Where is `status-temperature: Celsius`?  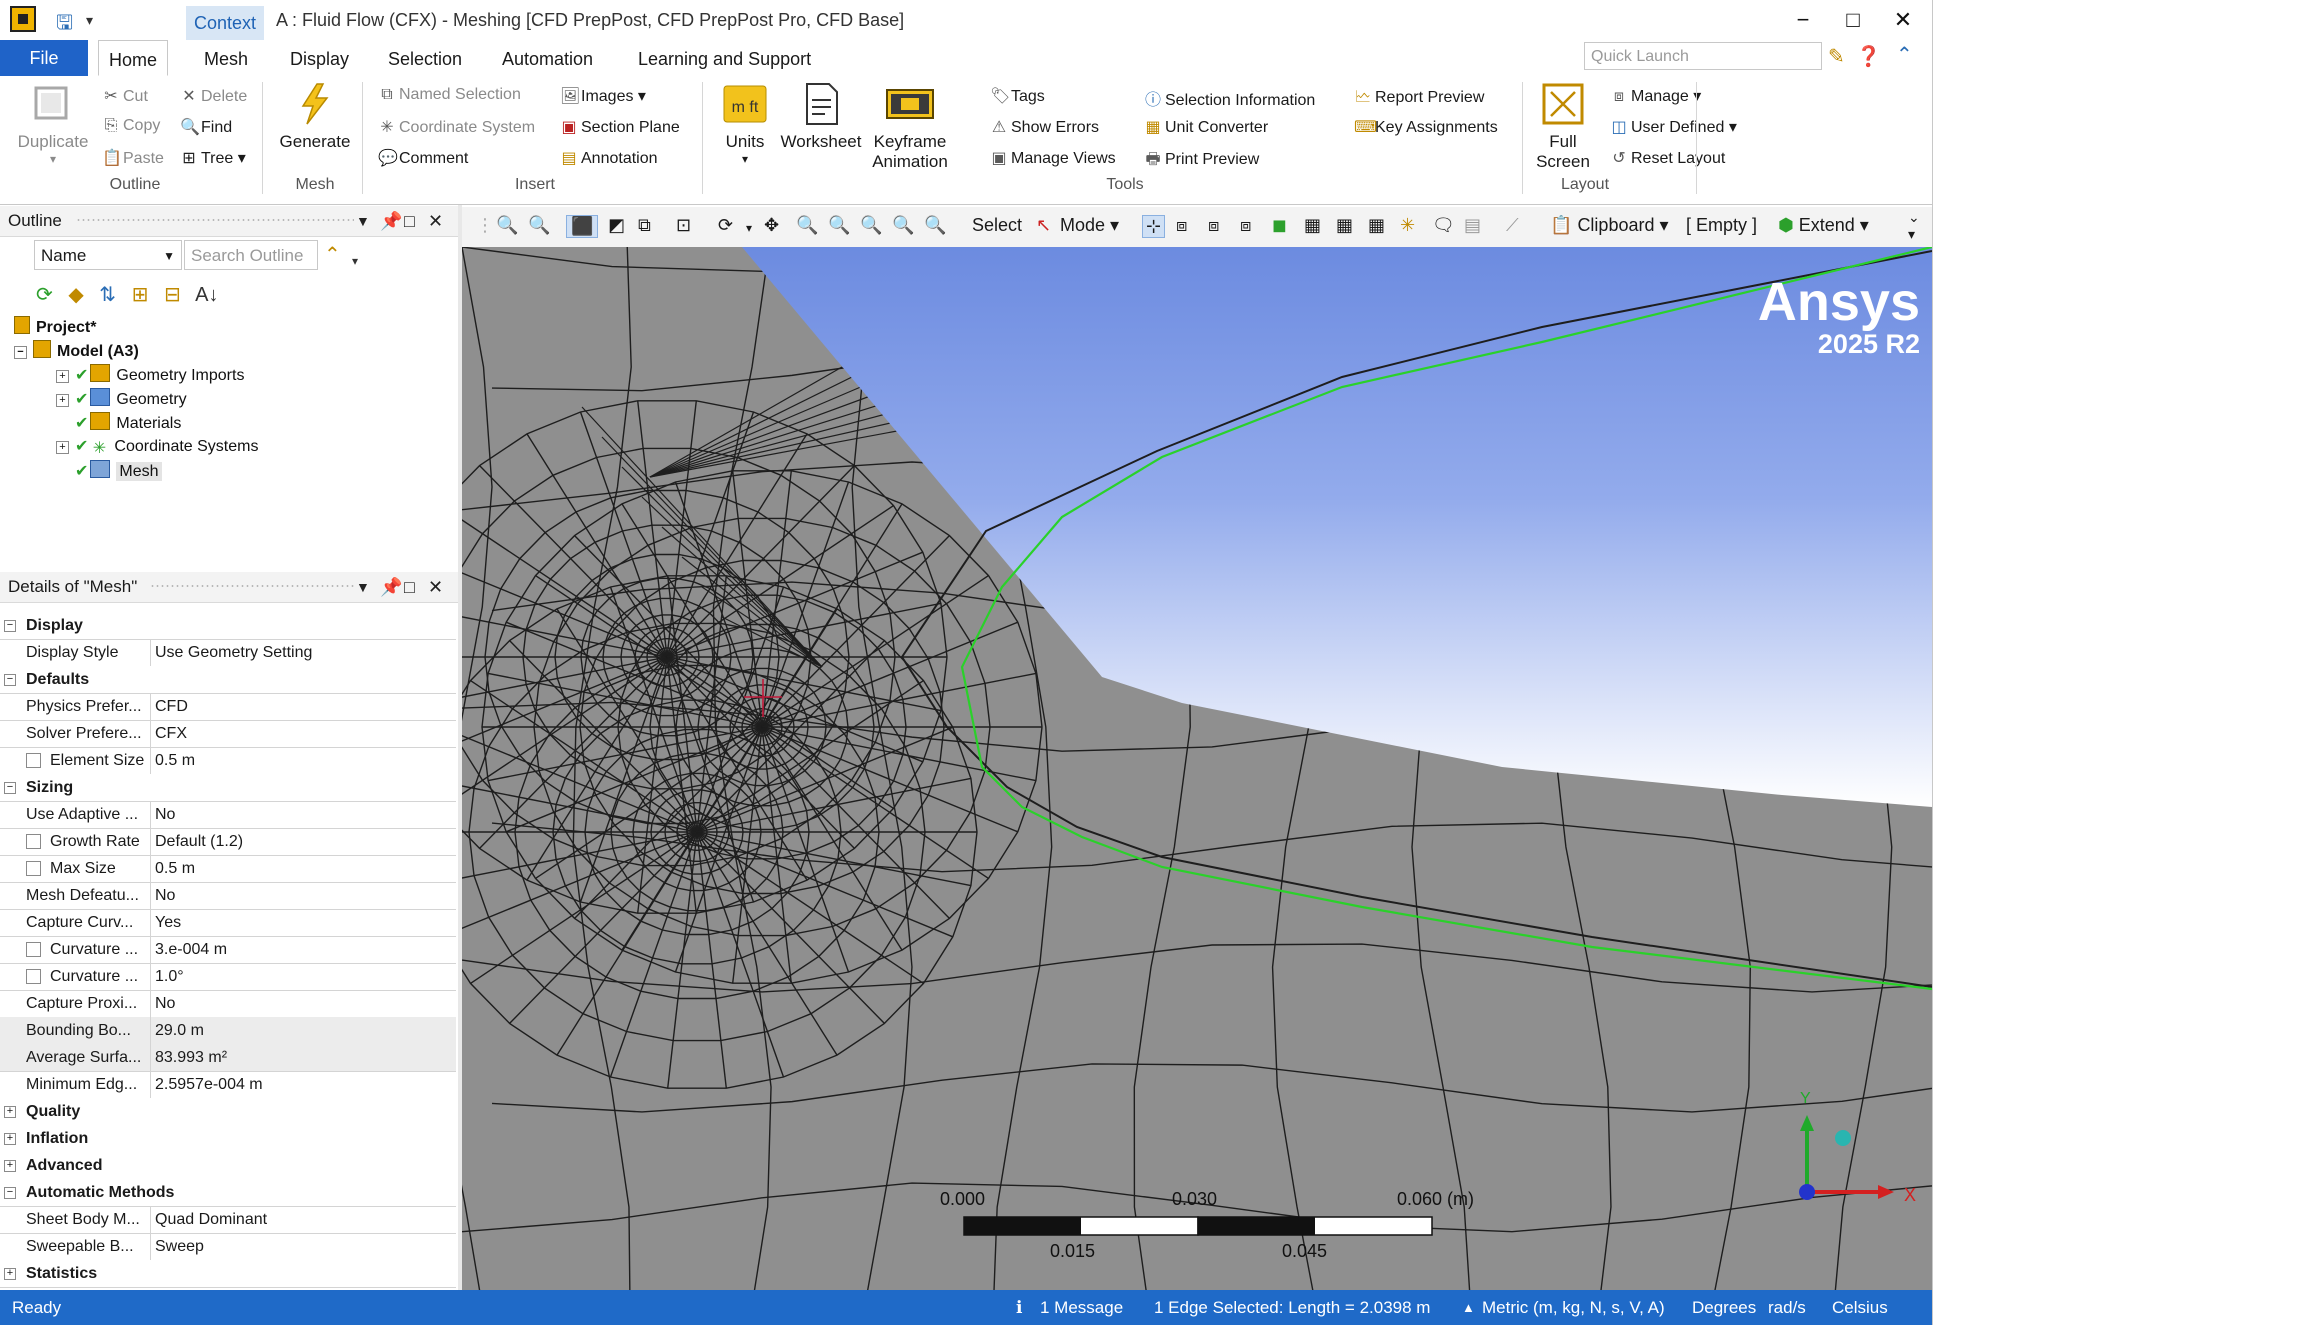 status-temperature: Celsius is located at coordinates (1860, 1307).